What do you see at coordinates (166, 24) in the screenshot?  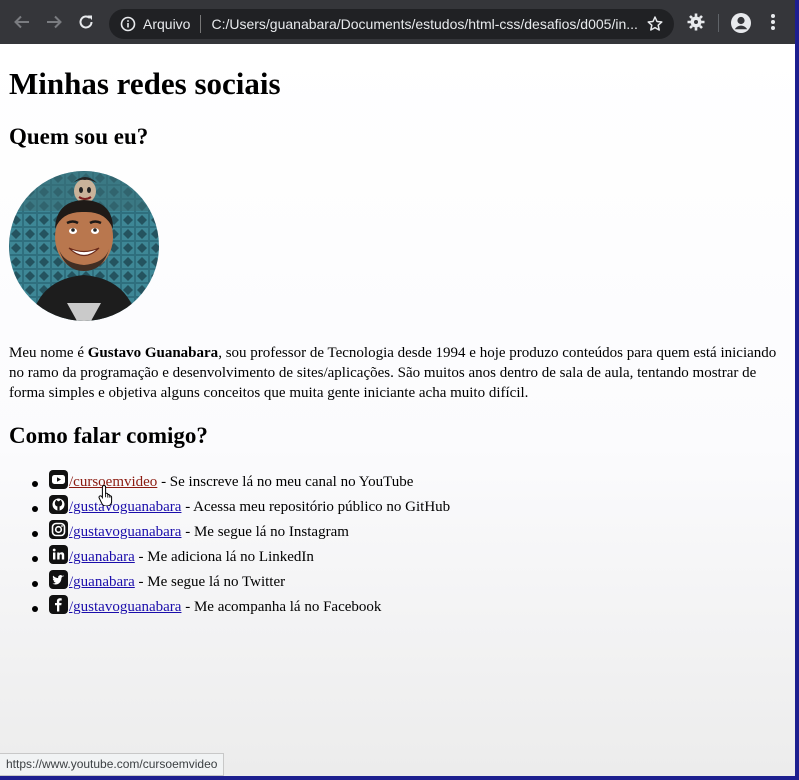 I see `site-info-label: Arquivo` at bounding box center [166, 24].